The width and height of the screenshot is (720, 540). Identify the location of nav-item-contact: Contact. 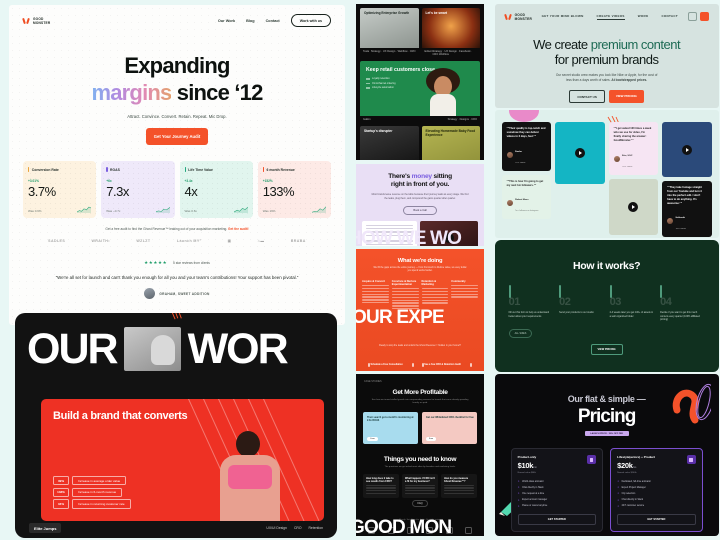
(273, 21).